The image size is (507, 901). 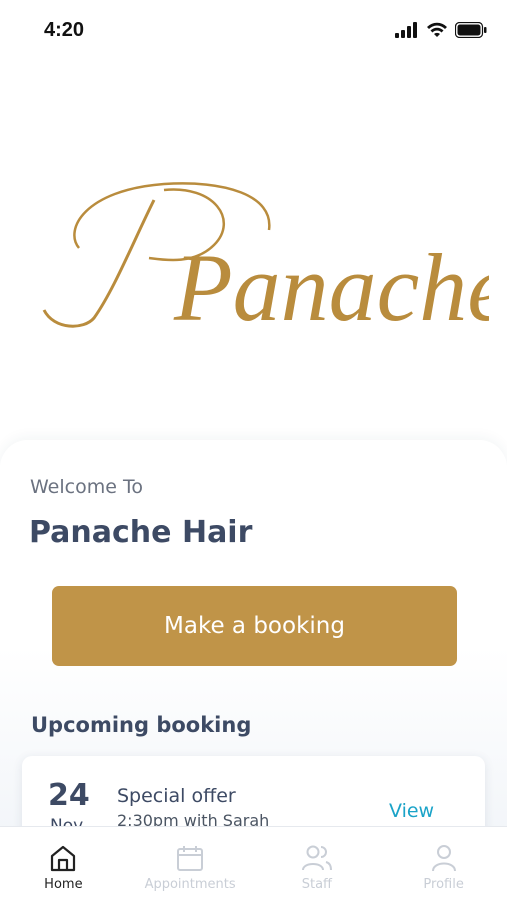 I want to click on tab-home: Home, so click(x=63, y=864).